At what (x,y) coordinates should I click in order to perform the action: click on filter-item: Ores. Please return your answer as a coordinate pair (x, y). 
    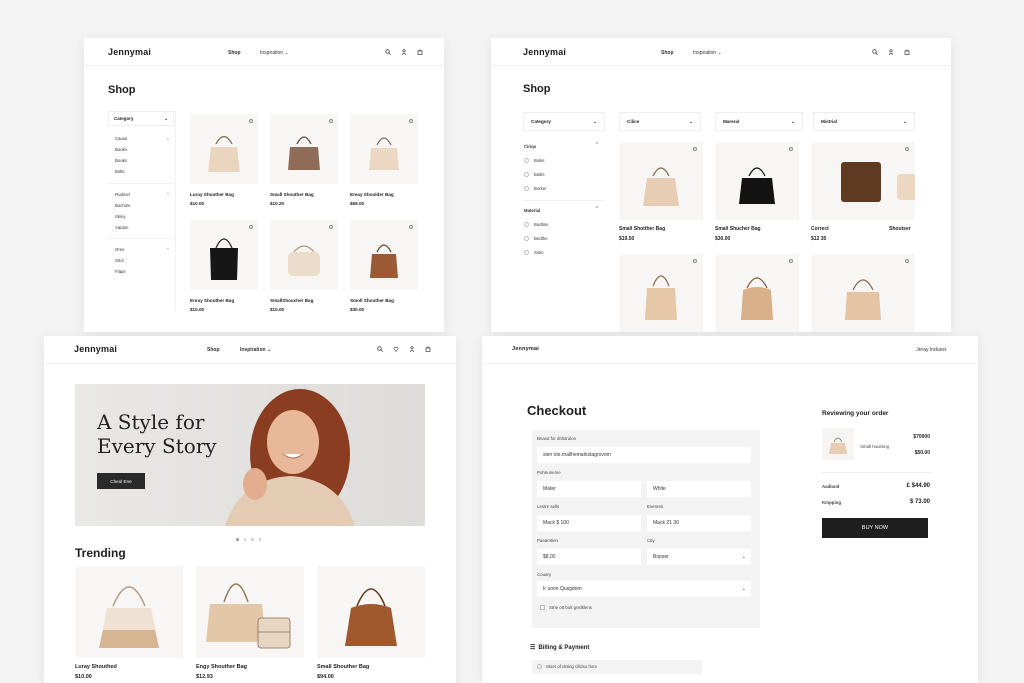
    Looking at the image, I should click on (119, 249).